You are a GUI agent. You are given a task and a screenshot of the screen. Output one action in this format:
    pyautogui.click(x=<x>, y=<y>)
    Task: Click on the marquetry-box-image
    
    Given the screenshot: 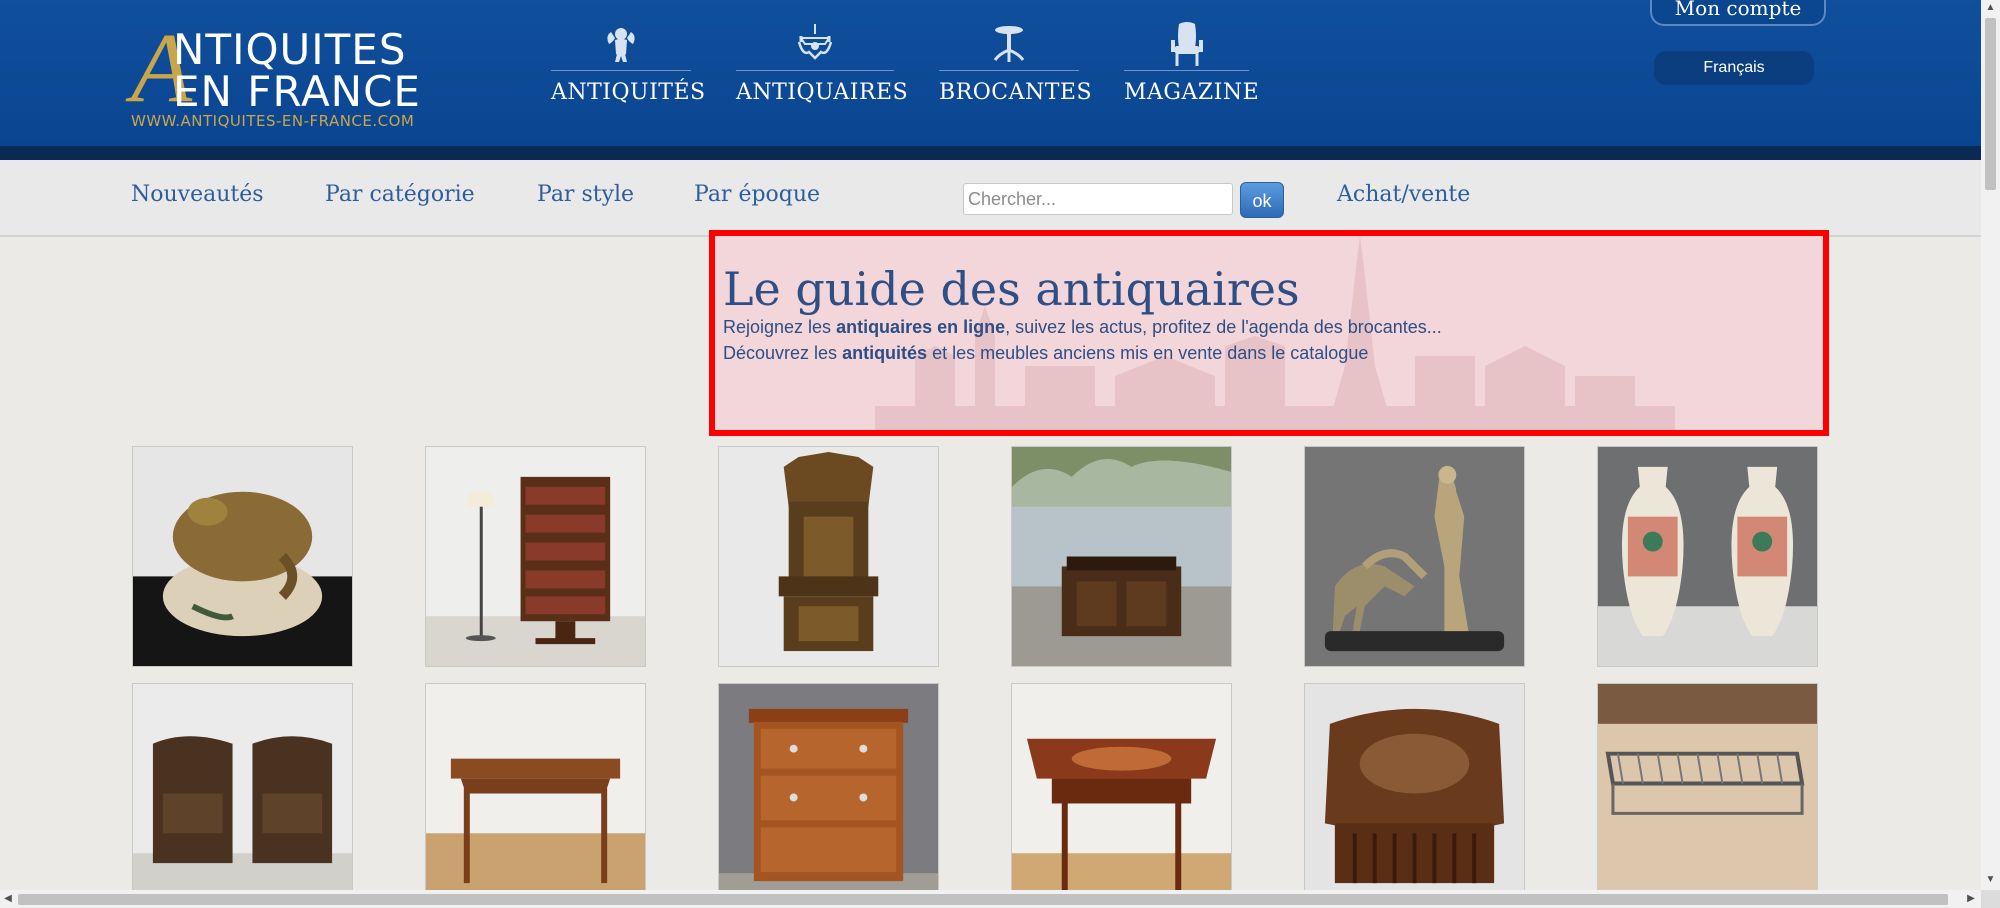 What is the action you would take?
    pyautogui.click(x=1414, y=793)
    